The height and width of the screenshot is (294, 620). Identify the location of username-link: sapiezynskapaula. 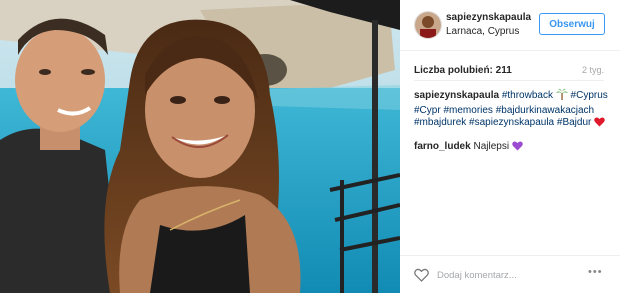
(488, 17).